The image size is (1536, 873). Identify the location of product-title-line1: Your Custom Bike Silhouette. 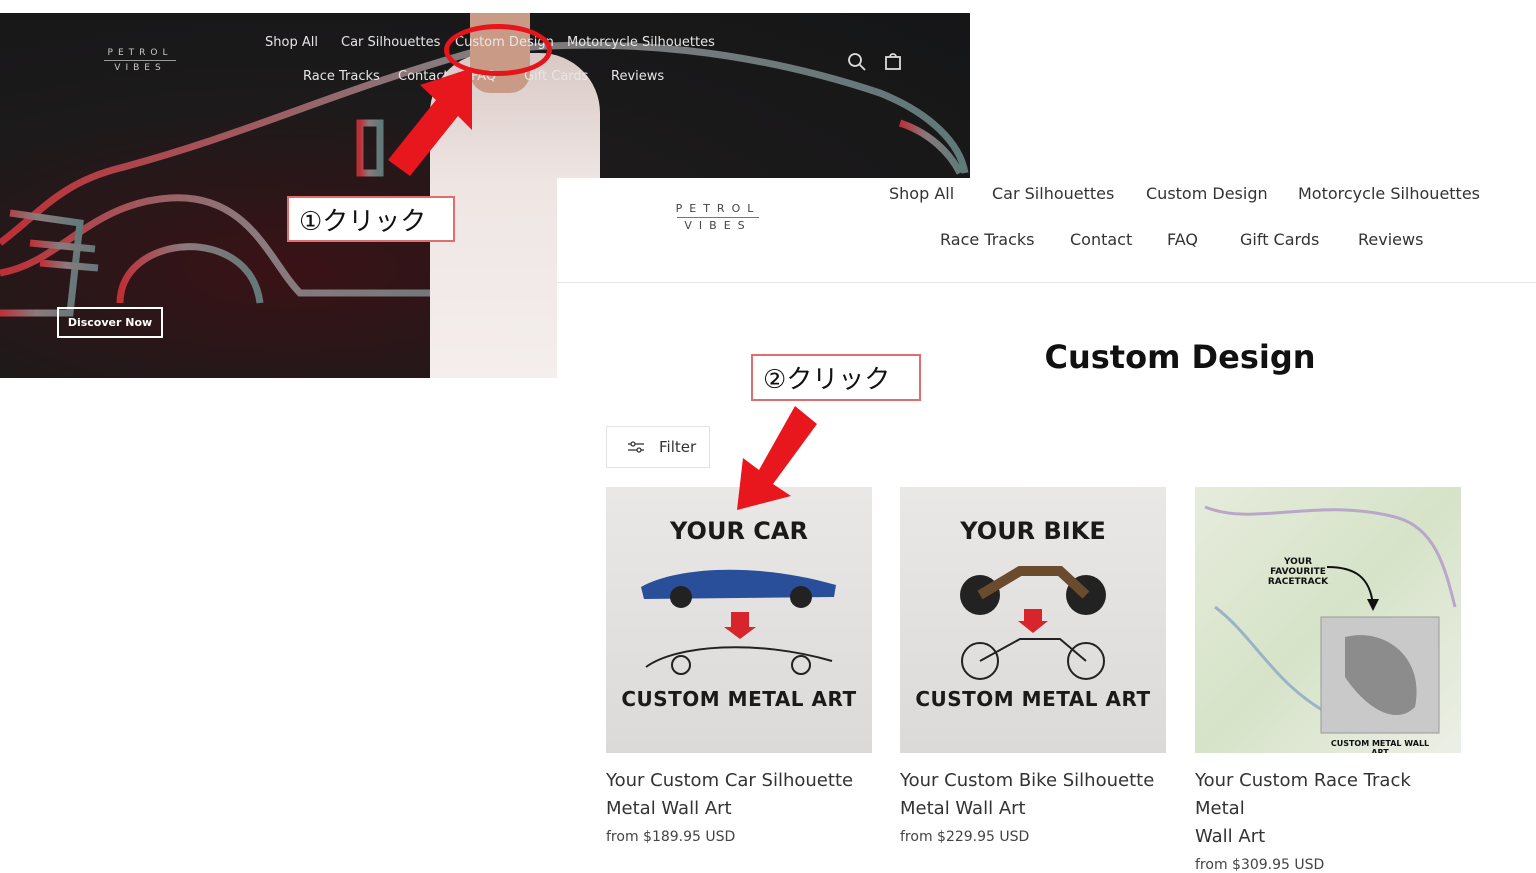
(1027, 780).